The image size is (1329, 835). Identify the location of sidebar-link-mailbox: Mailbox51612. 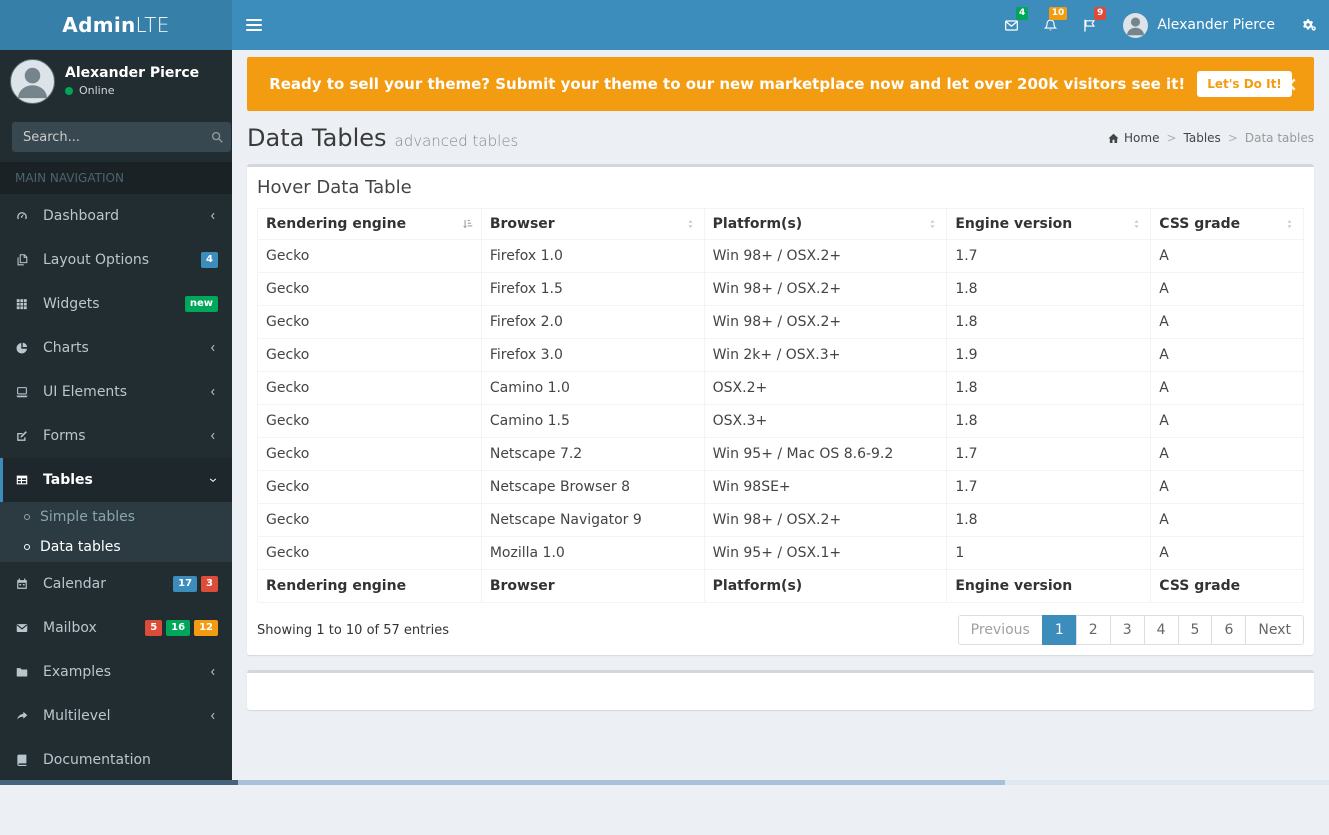
(116, 628).